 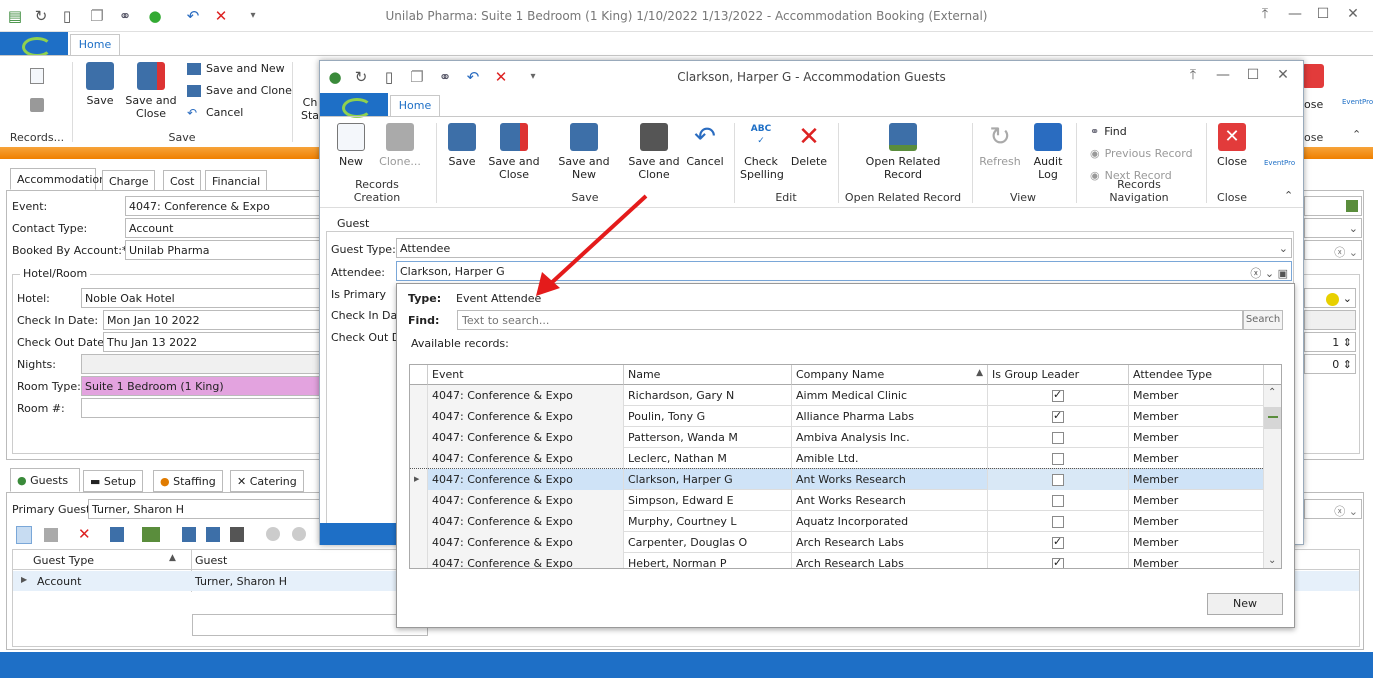 I want to click on find-button: ⚭ Find, so click(x=1108, y=131).